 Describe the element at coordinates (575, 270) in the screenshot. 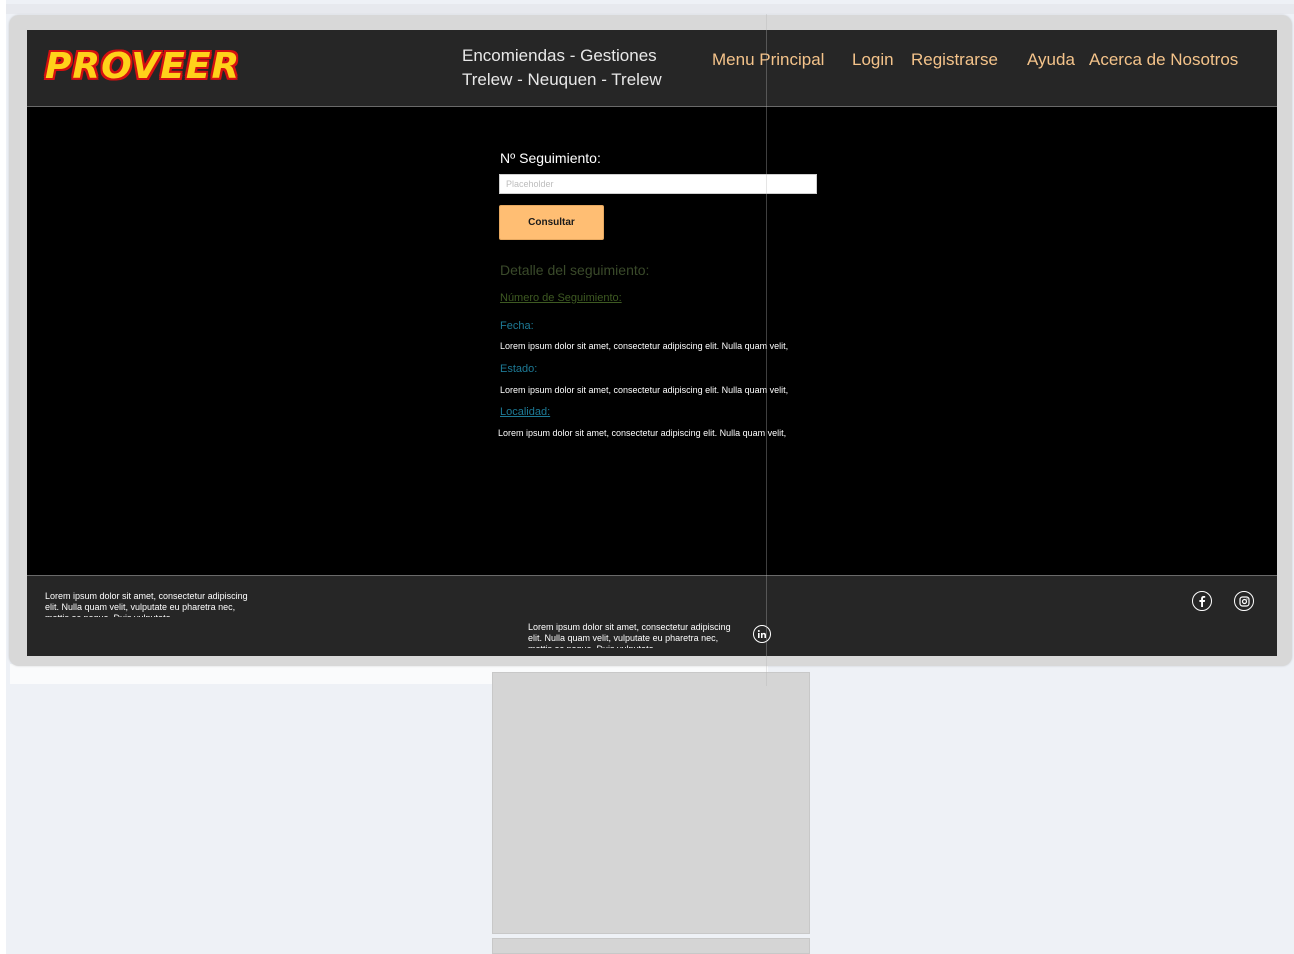

I see `detail-title: Detalle del seguimiento:` at that location.